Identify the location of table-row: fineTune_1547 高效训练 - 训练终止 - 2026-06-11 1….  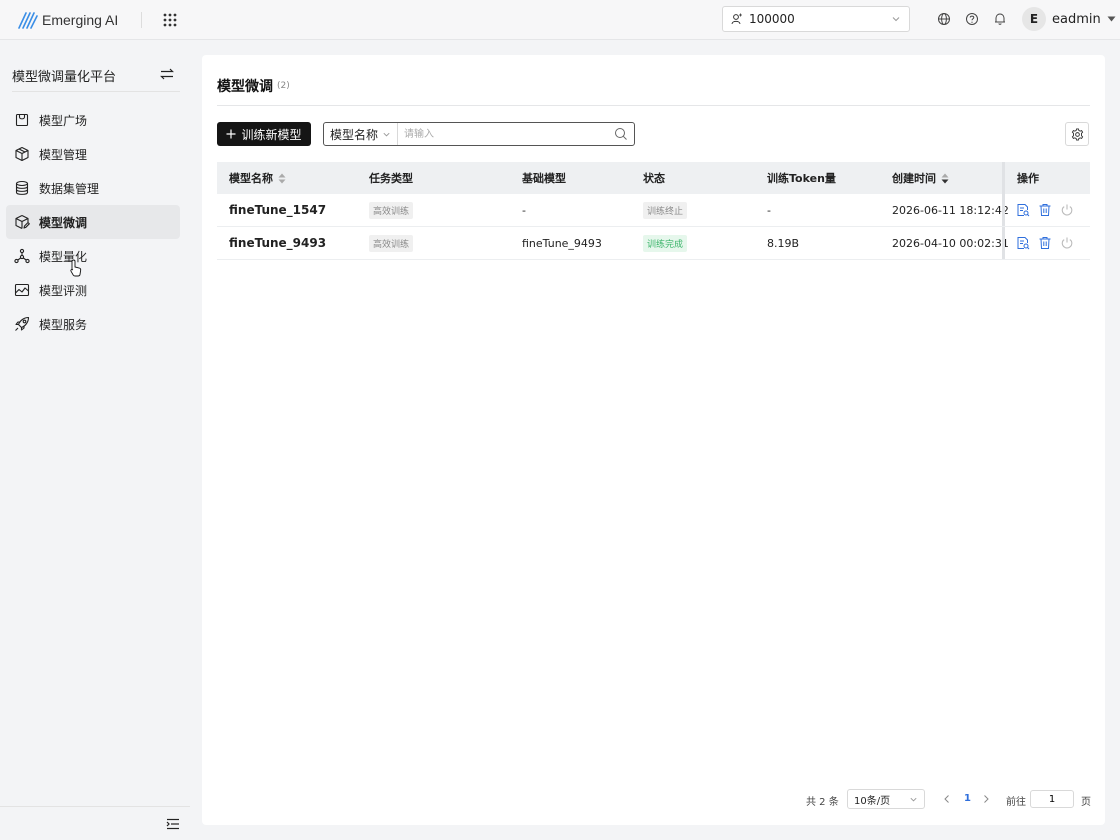
(653, 210).